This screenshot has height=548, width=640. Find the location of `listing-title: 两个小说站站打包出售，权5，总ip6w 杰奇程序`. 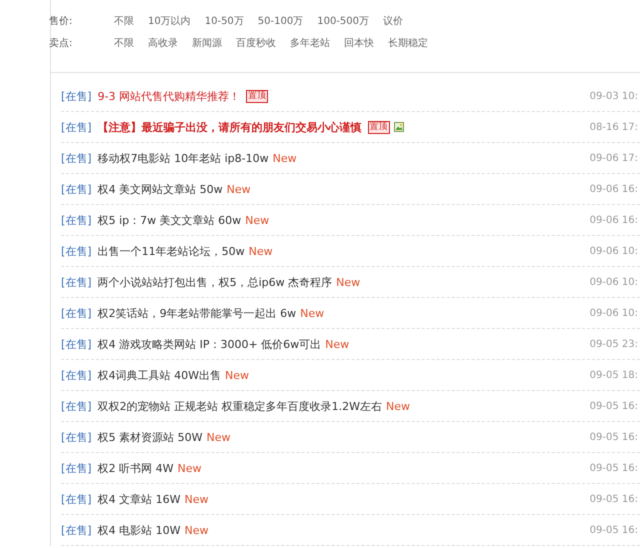

listing-title: 两个小说站站打包出售，权5，总ip6w 杰奇程序 is located at coordinates (215, 282).